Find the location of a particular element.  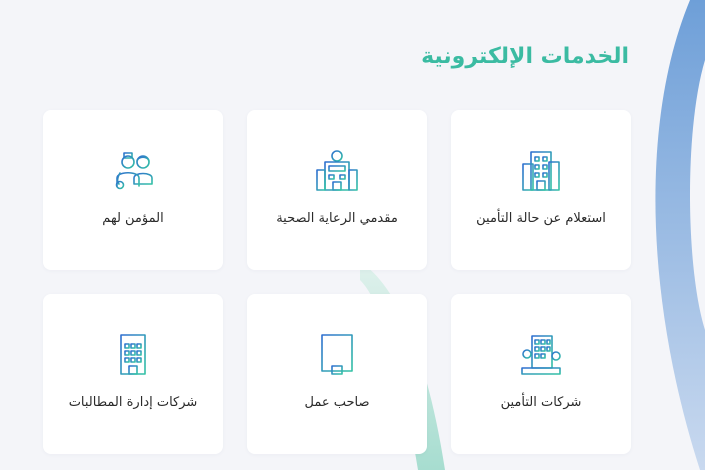

company-building-trees-icon is located at coordinates (541, 354).